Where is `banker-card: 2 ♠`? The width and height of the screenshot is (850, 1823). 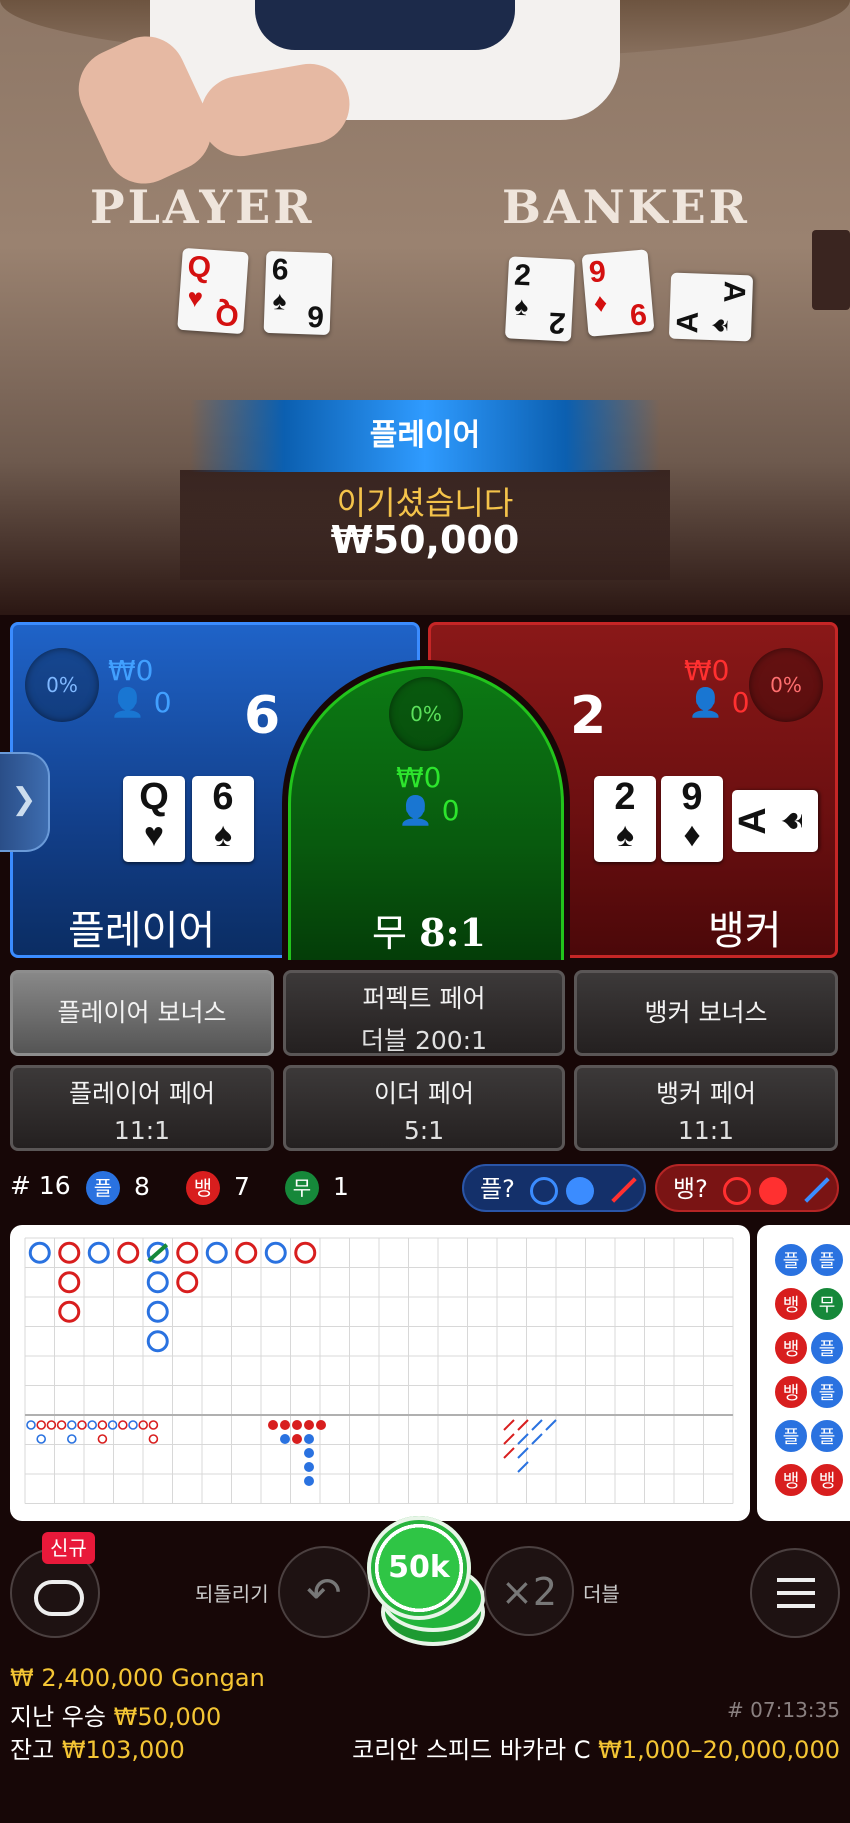
banker-card: 2 ♠ is located at coordinates (625, 819).